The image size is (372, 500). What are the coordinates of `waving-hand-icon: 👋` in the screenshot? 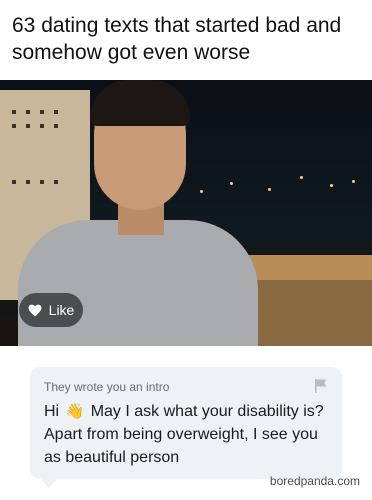 It's located at (75, 411).